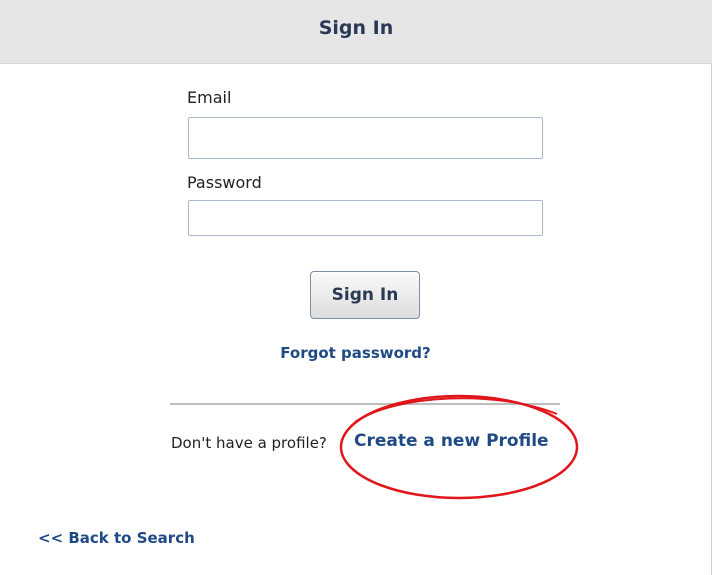  I want to click on email-label: Email, so click(209, 97).